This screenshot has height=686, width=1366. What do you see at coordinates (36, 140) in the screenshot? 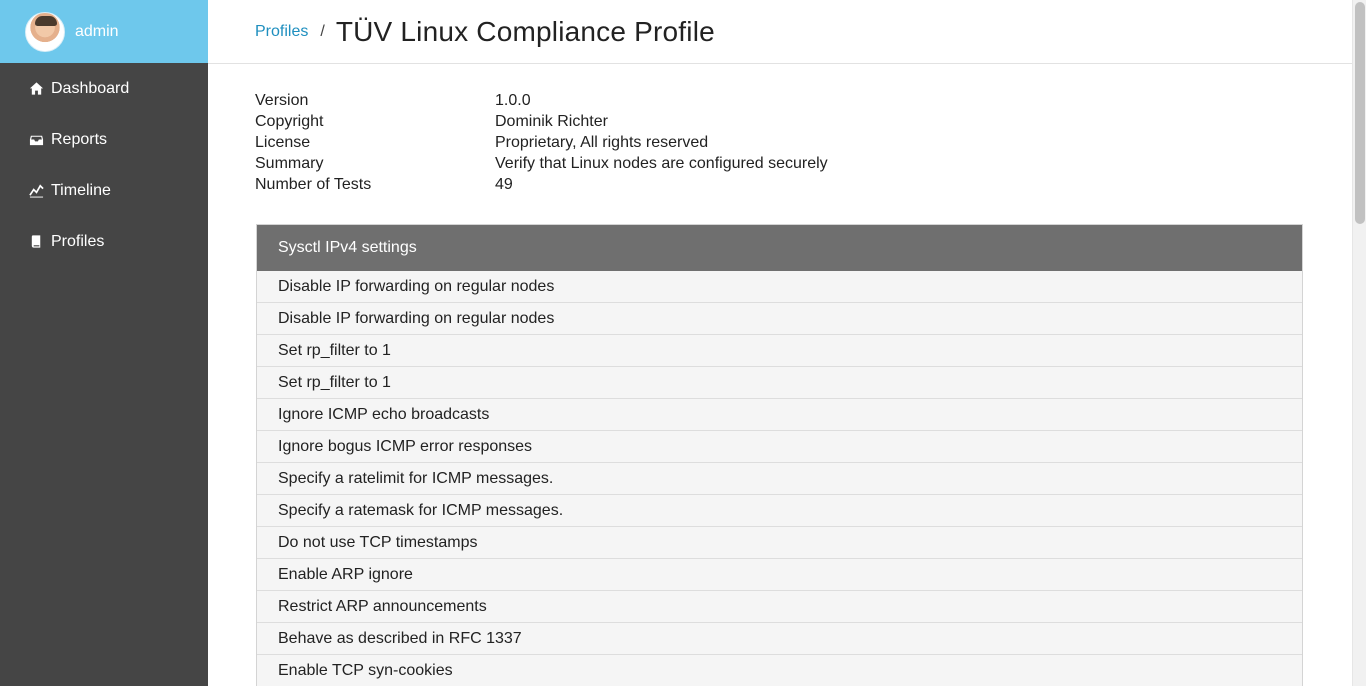
I see `inbox-icon` at bounding box center [36, 140].